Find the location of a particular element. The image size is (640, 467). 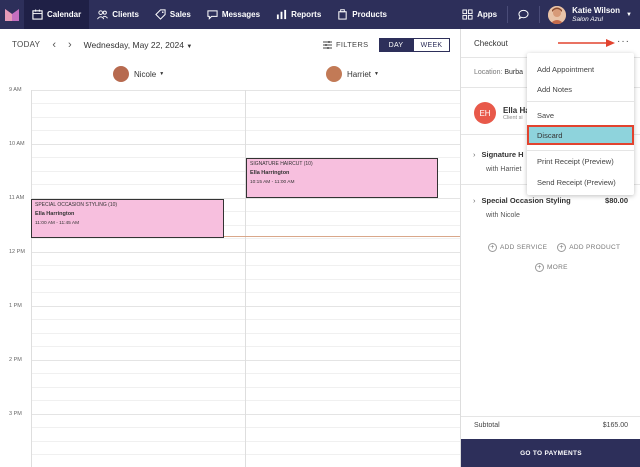

grid-icon is located at coordinates (467, 14).